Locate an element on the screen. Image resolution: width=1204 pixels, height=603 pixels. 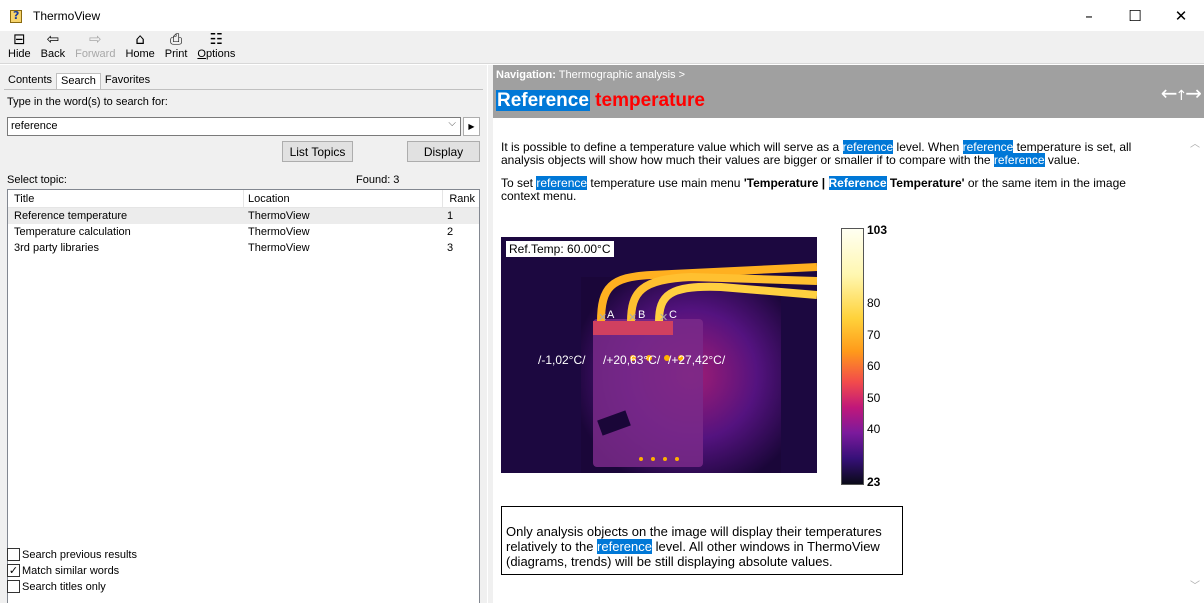
breadcrumb: Navigation: Thermographic analysis > is located at coordinates (590, 75).